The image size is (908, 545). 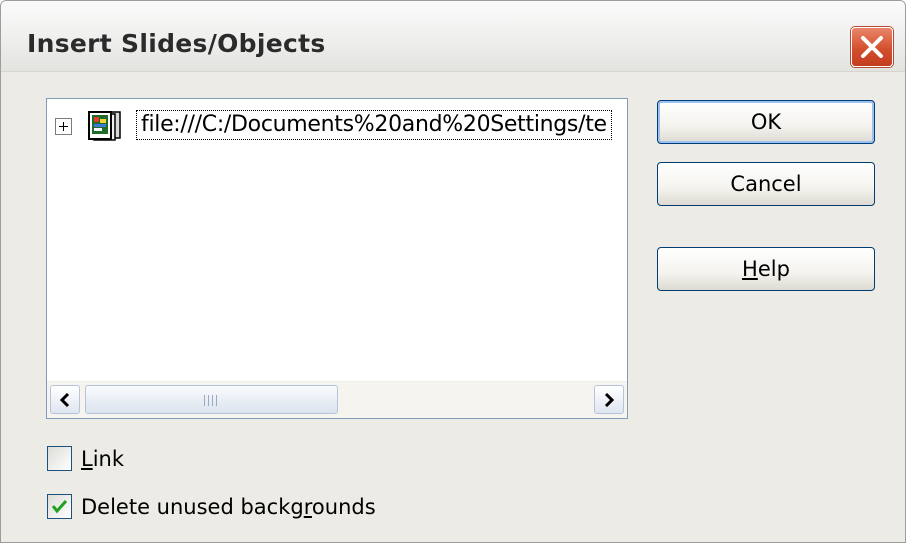 What do you see at coordinates (766, 122) in the screenshot?
I see `ok-button: OK` at bounding box center [766, 122].